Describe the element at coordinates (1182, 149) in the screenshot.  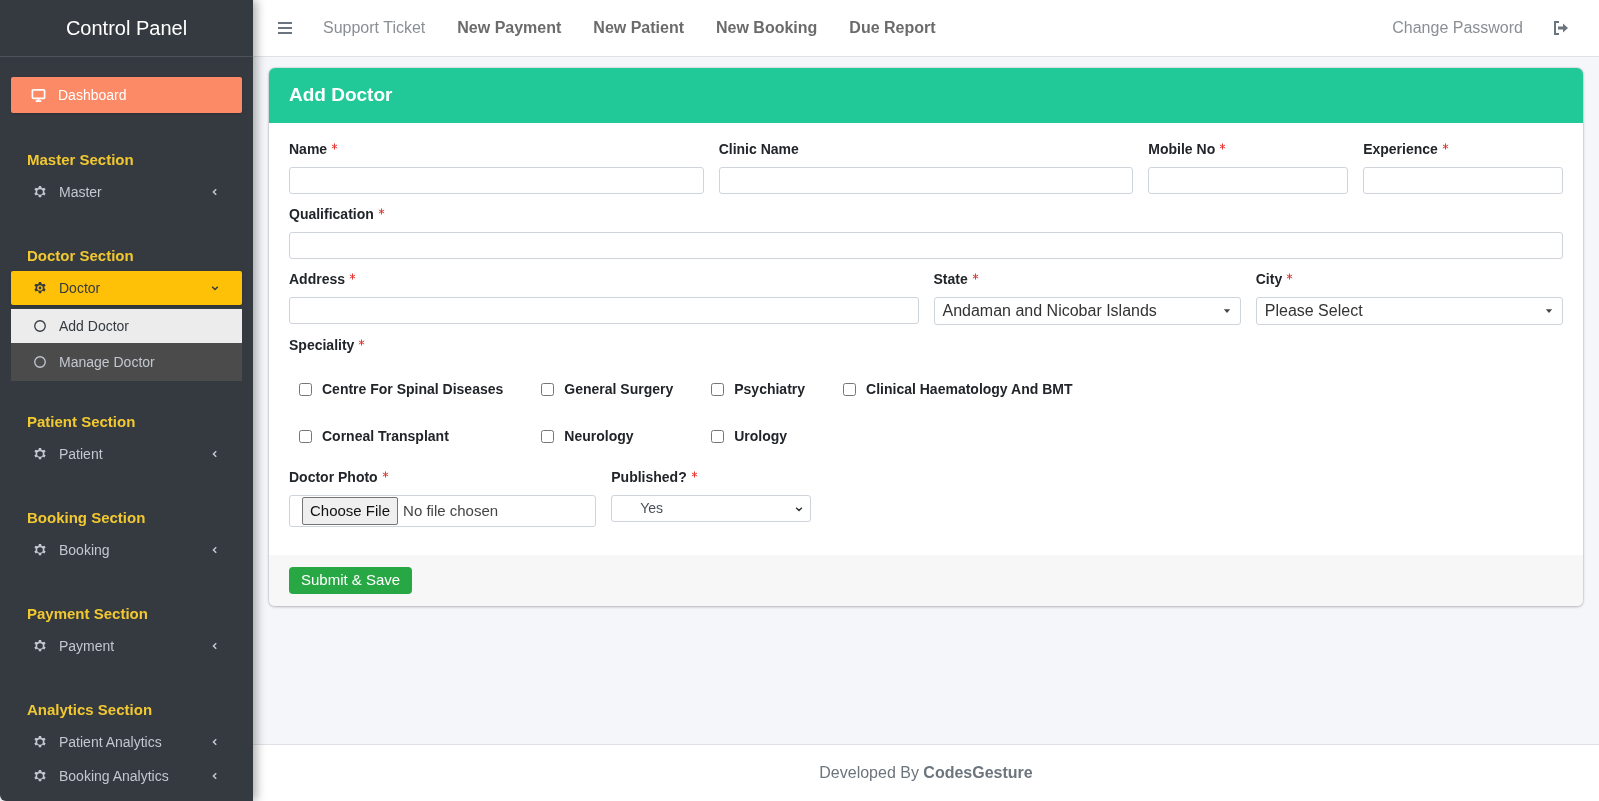
I see `field-label: Mobile No` at that location.